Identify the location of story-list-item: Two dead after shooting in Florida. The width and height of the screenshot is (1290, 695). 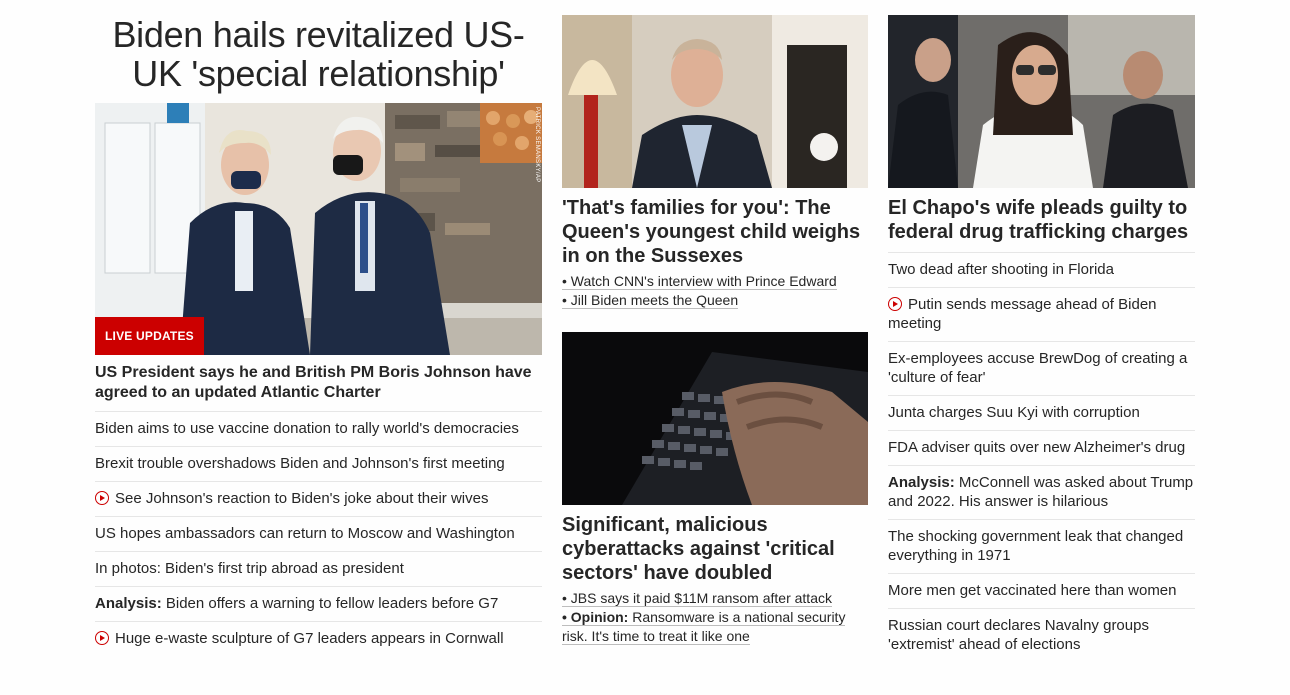
(1041, 269).